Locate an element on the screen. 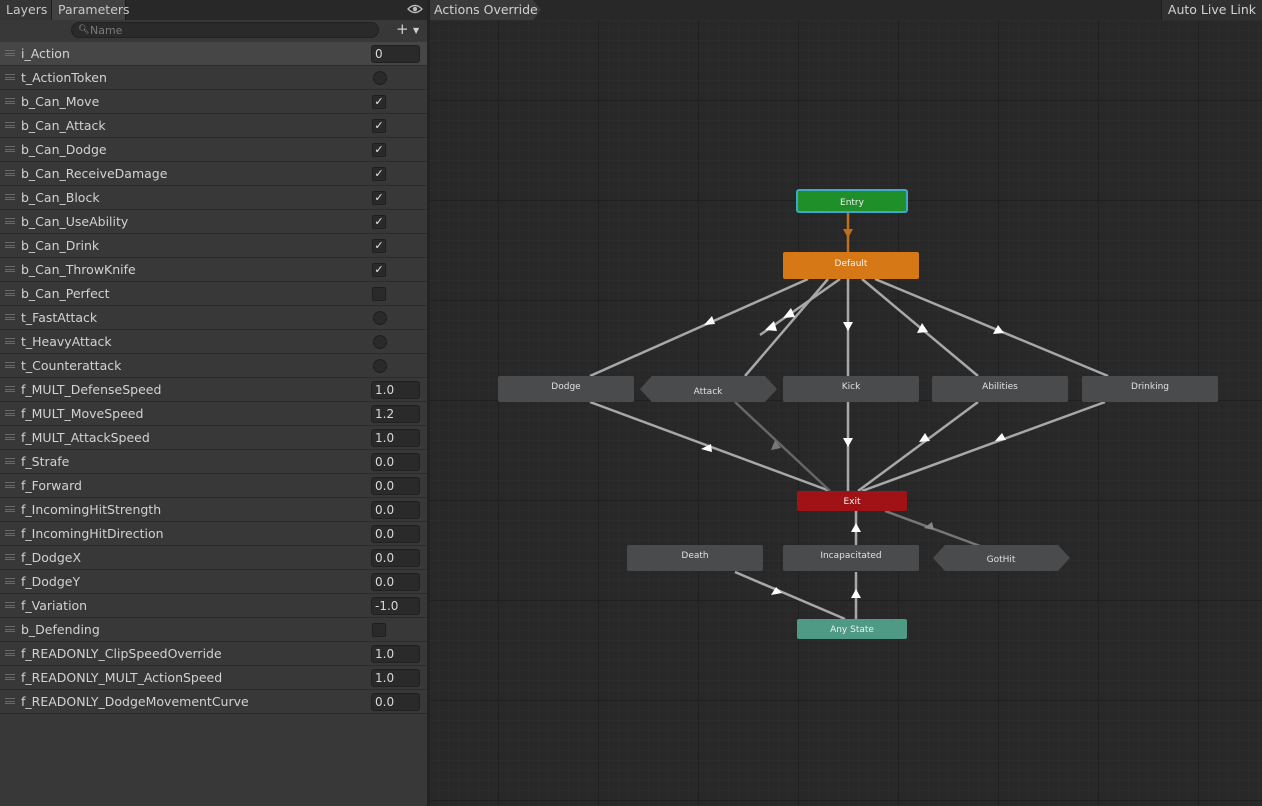 The width and height of the screenshot is (1262, 806). parameter-row: b_Defending is located at coordinates (213, 630).